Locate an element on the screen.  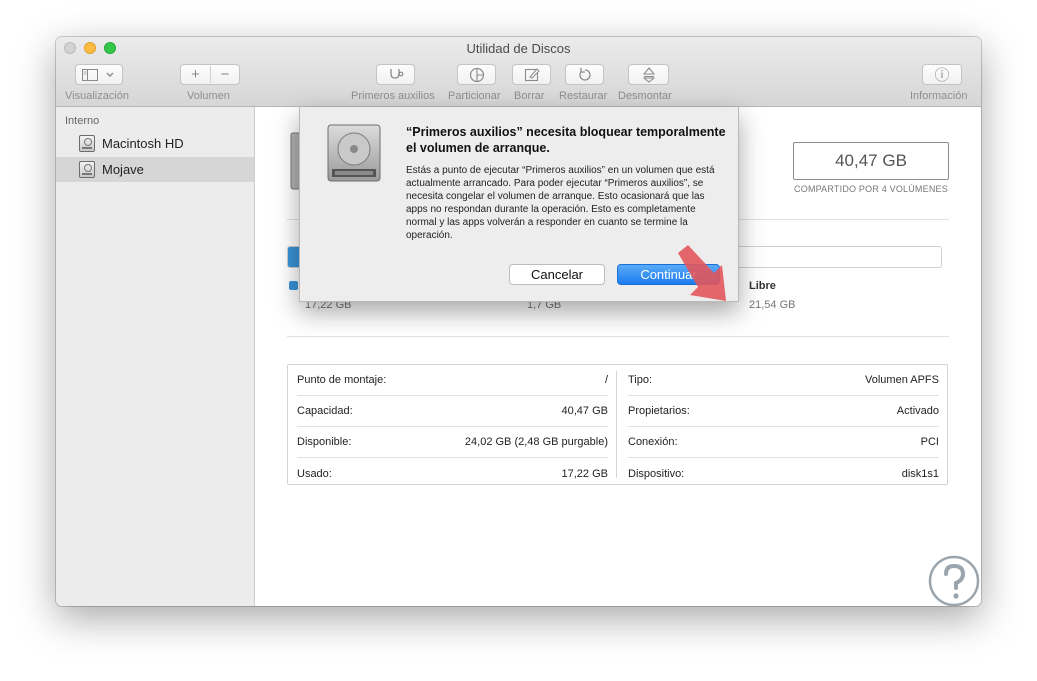
info-label: Capacidad: is located at coordinates (325, 411).